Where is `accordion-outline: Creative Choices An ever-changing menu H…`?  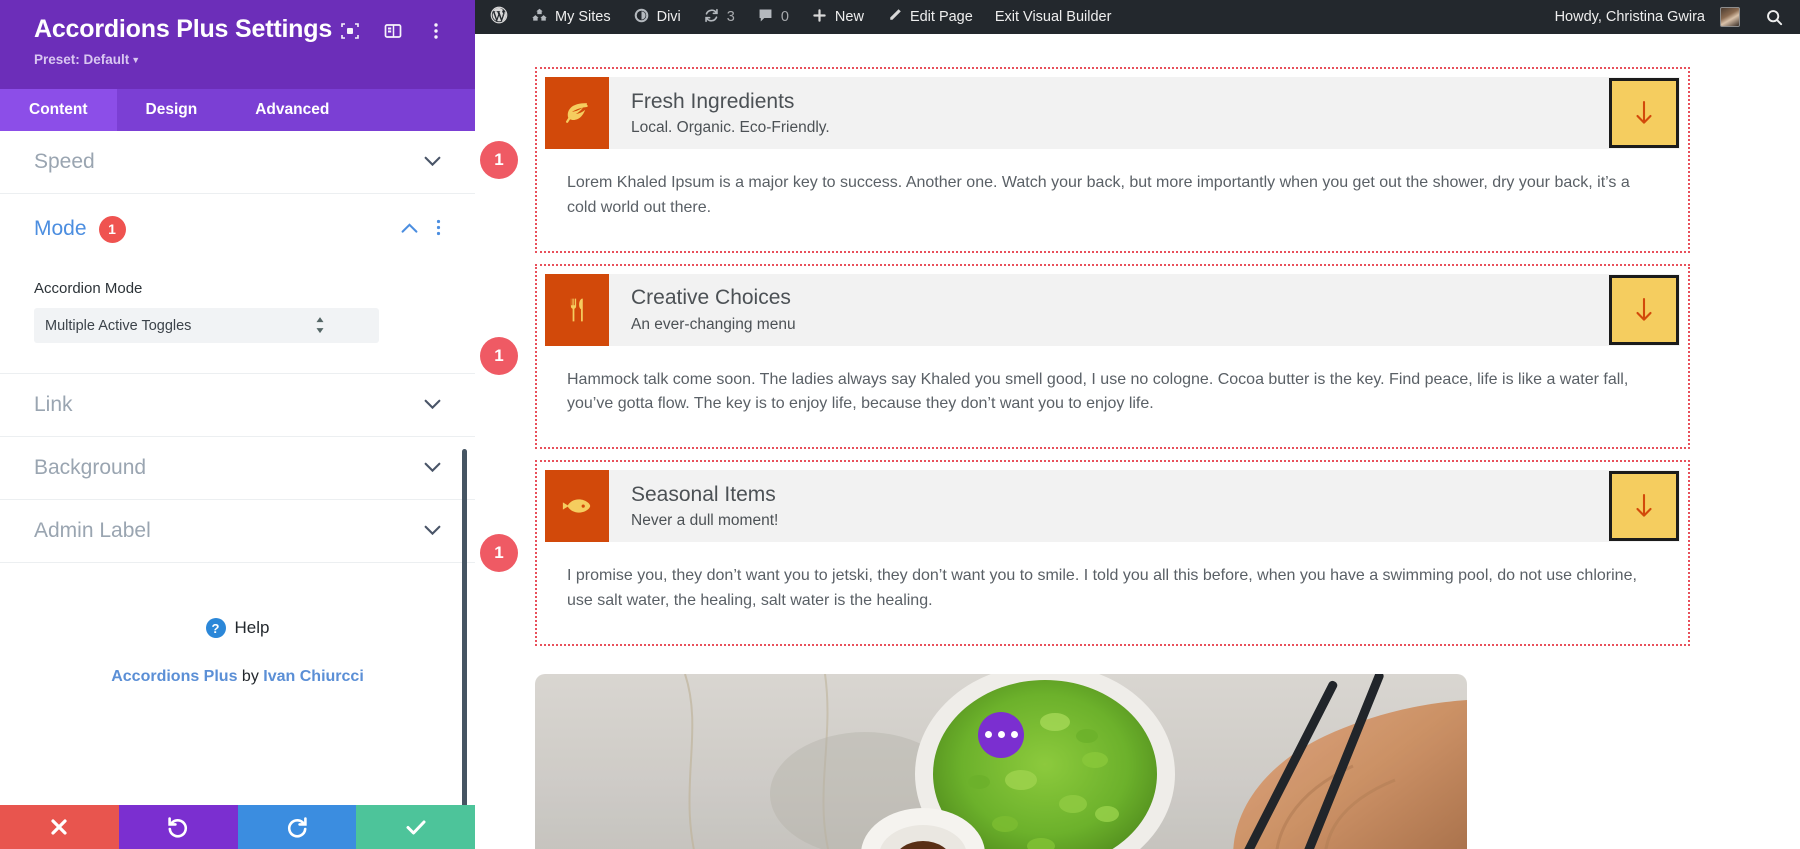 accordion-outline: Creative Choices An ever-changing menu H… is located at coordinates (1112, 356).